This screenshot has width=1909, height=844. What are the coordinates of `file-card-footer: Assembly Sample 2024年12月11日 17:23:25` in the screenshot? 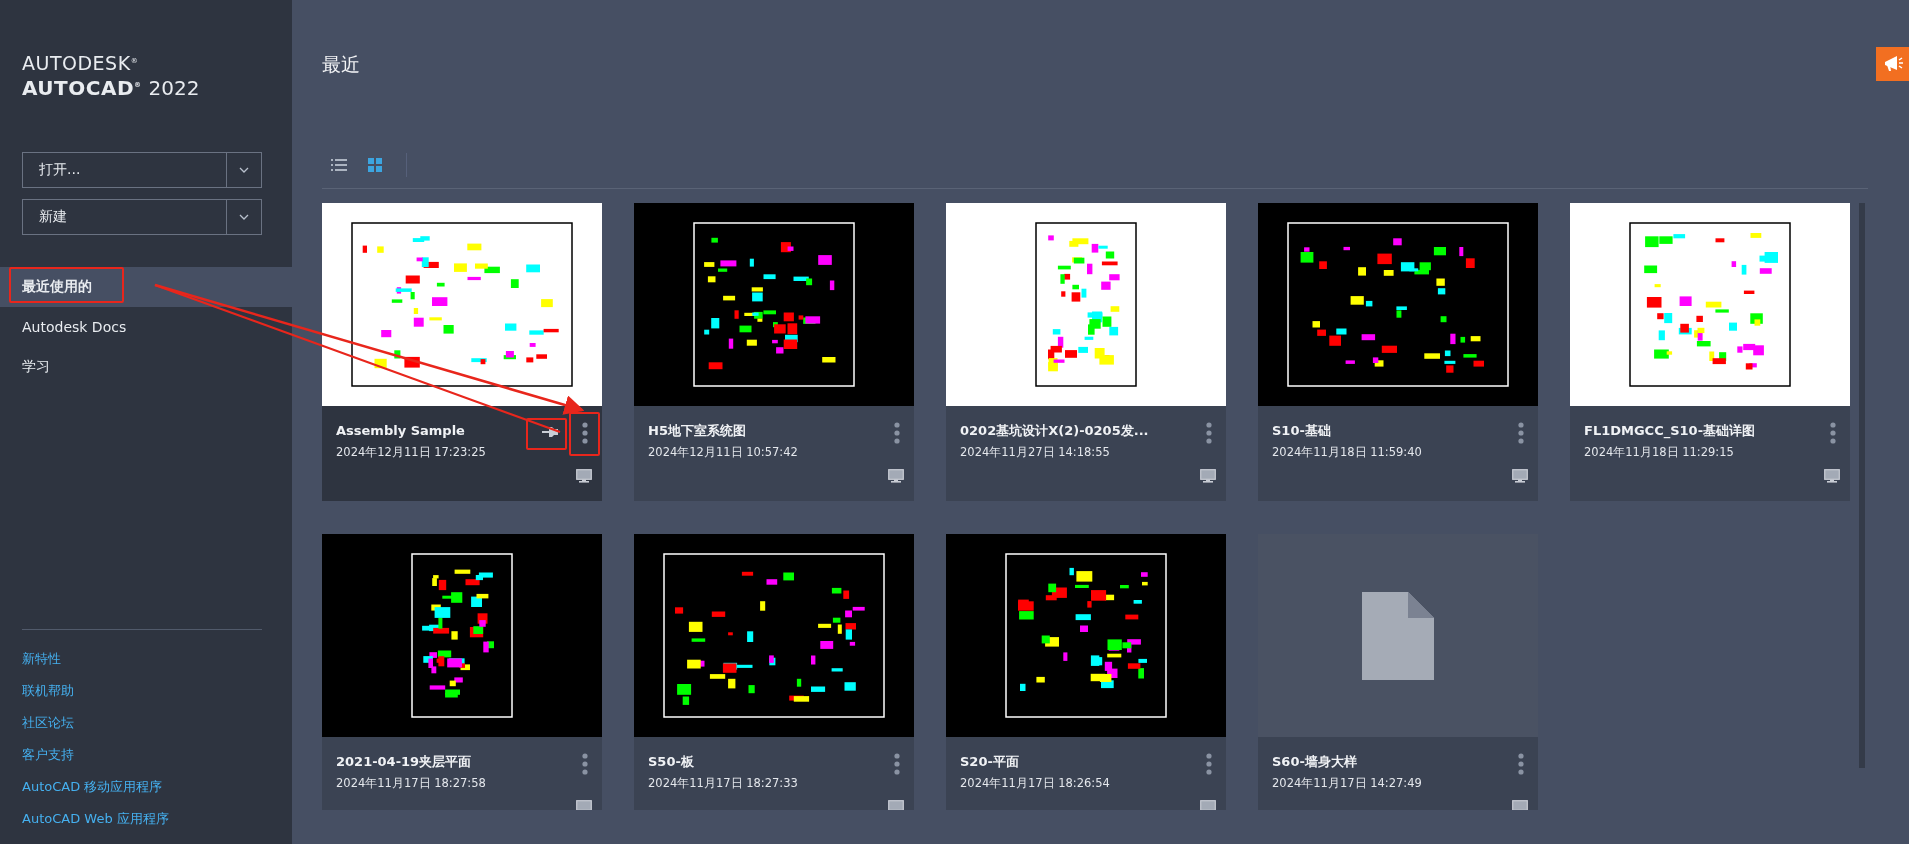 It's located at (462, 453).